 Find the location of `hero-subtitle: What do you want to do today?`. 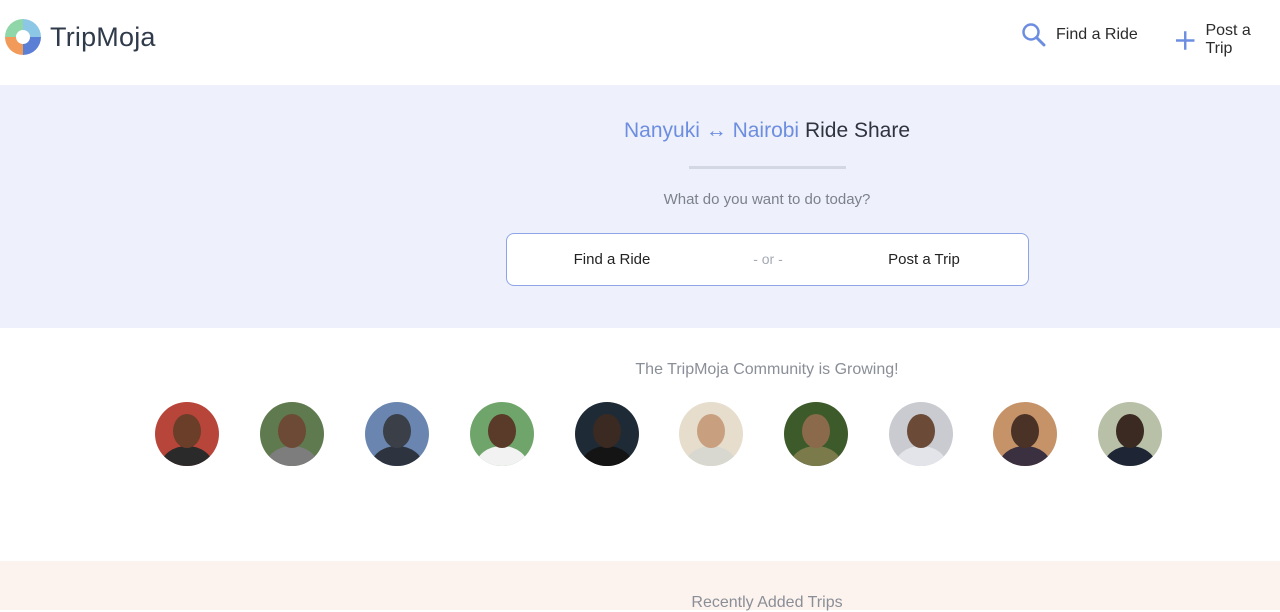

hero-subtitle: What do you want to do today? is located at coordinates (767, 199).